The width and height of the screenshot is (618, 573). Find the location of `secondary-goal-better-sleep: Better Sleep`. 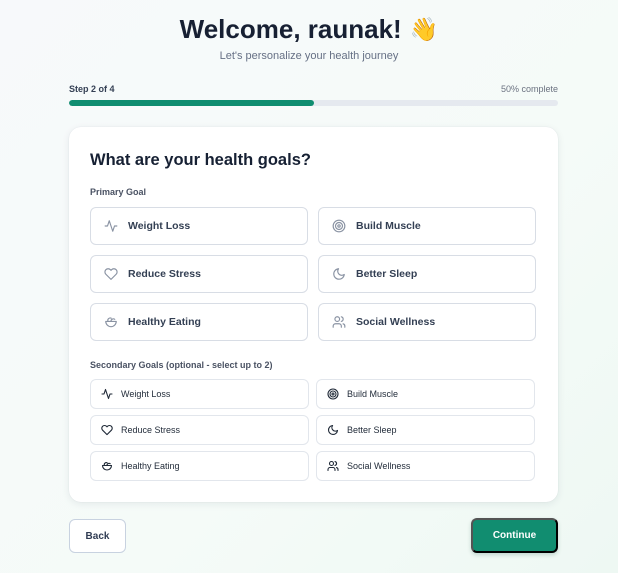

secondary-goal-better-sleep: Better Sleep is located at coordinates (425, 430).